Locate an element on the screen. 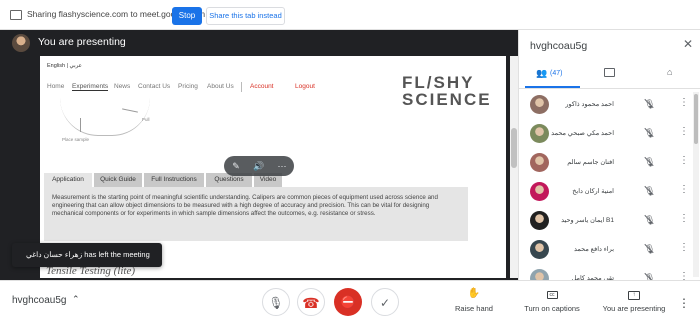 The height and width of the screenshot is (320, 700). tab-application: Application is located at coordinates (68, 180).